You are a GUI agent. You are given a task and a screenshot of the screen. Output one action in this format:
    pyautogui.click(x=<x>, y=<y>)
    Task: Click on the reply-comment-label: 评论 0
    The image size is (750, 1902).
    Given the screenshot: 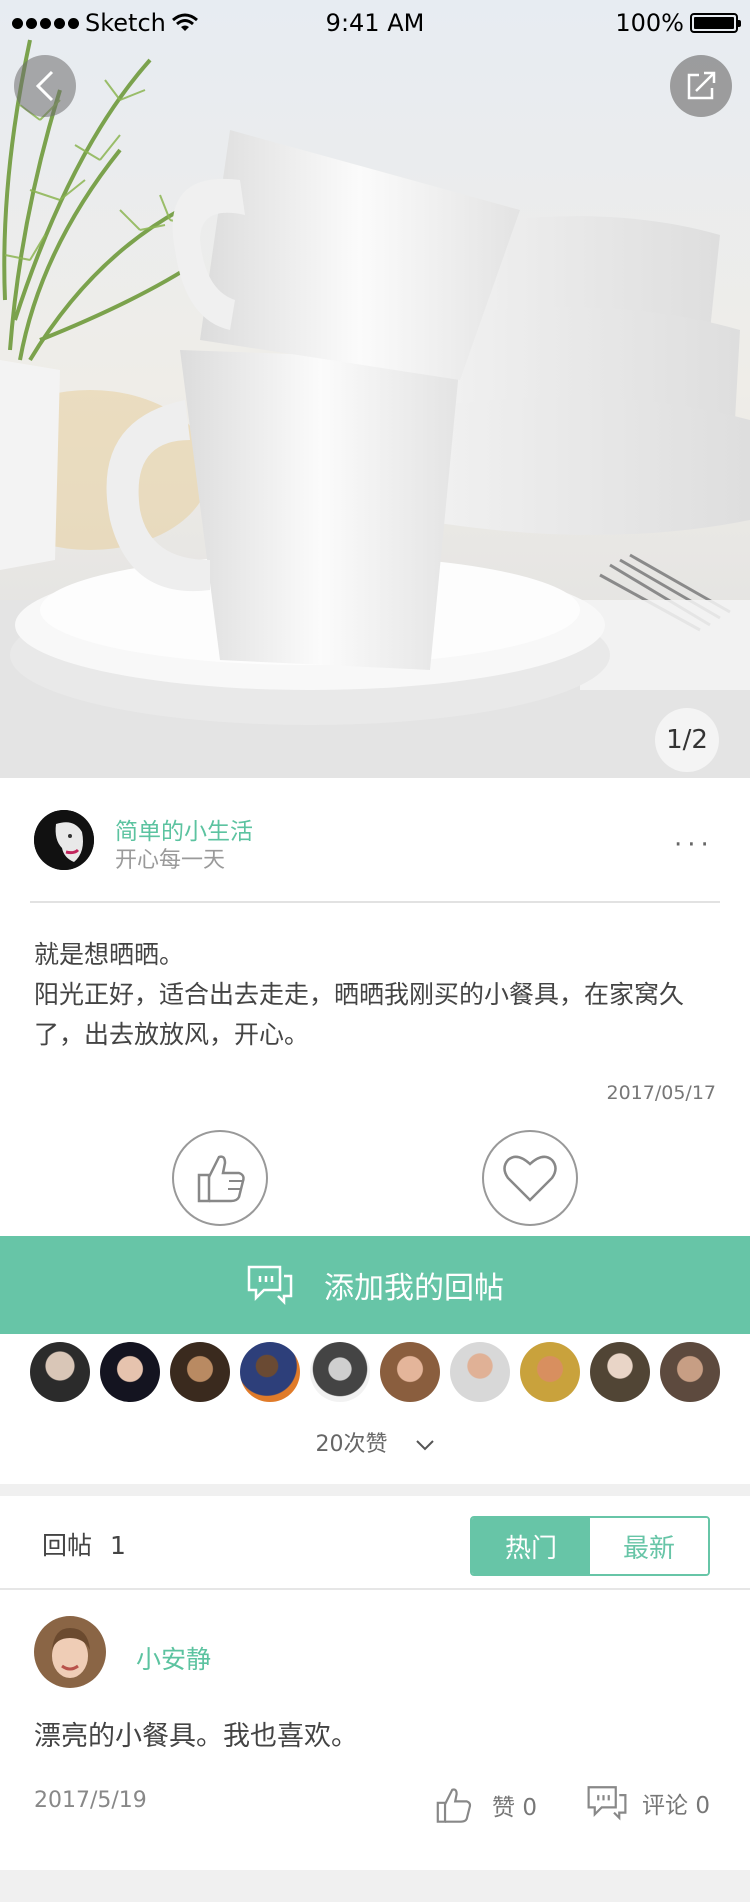 What is the action you would take?
    pyautogui.click(x=676, y=1803)
    